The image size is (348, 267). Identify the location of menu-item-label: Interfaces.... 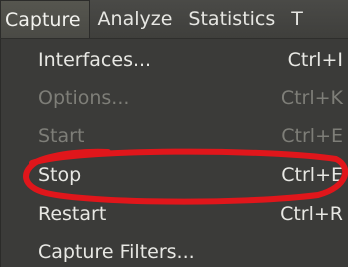
(95, 60).